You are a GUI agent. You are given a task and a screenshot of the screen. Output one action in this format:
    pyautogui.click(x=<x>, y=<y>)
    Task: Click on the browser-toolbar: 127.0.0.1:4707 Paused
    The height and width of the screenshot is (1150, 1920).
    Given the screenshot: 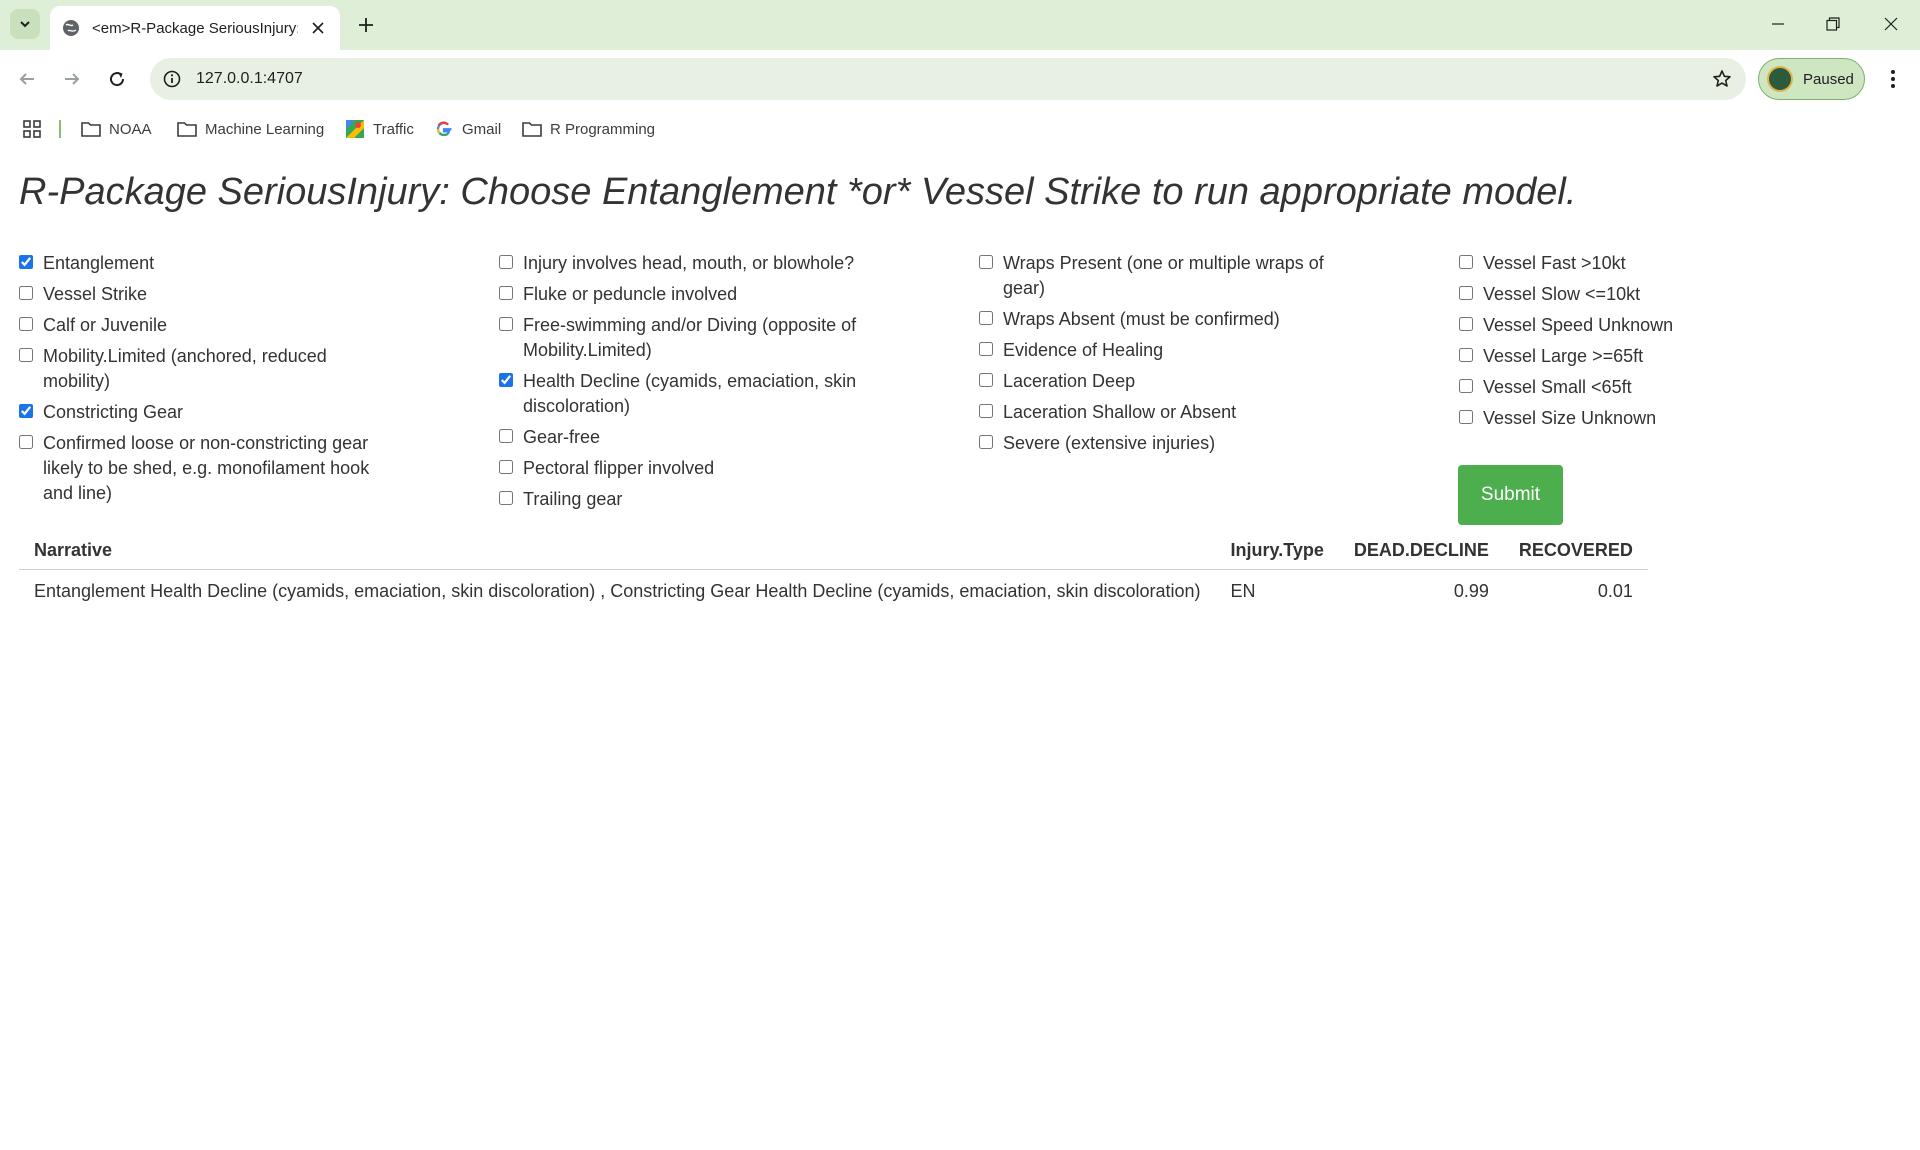 What is the action you would take?
    pyautogui.click(x=960, y=79)
    